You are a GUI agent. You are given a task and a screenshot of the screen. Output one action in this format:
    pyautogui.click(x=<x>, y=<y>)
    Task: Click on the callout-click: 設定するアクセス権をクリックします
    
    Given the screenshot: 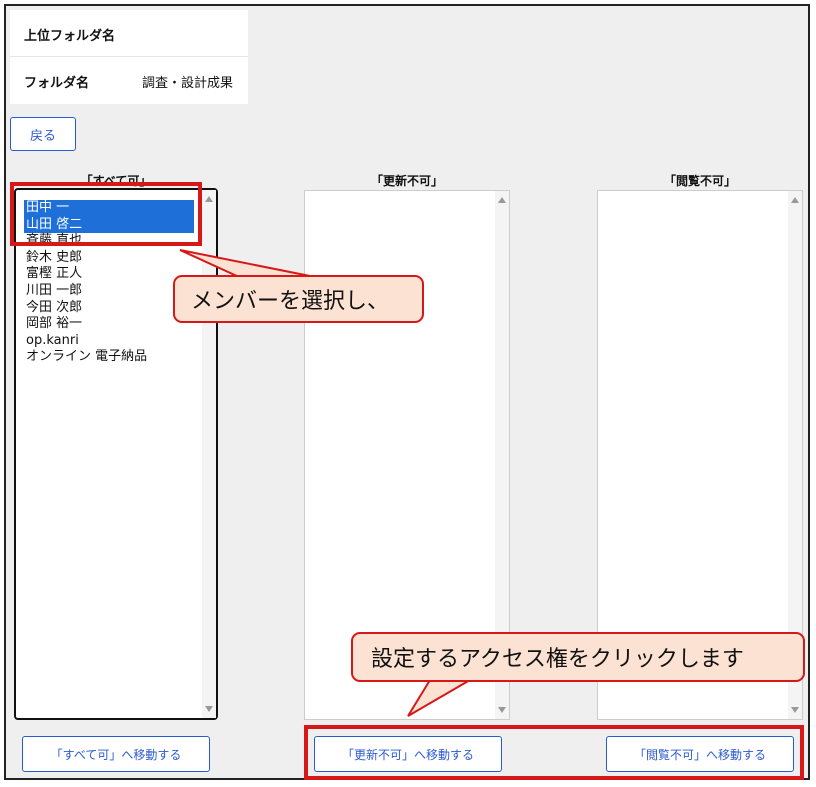 What is the action you would take?
    pyautogui.click(x=578, y=657)
    